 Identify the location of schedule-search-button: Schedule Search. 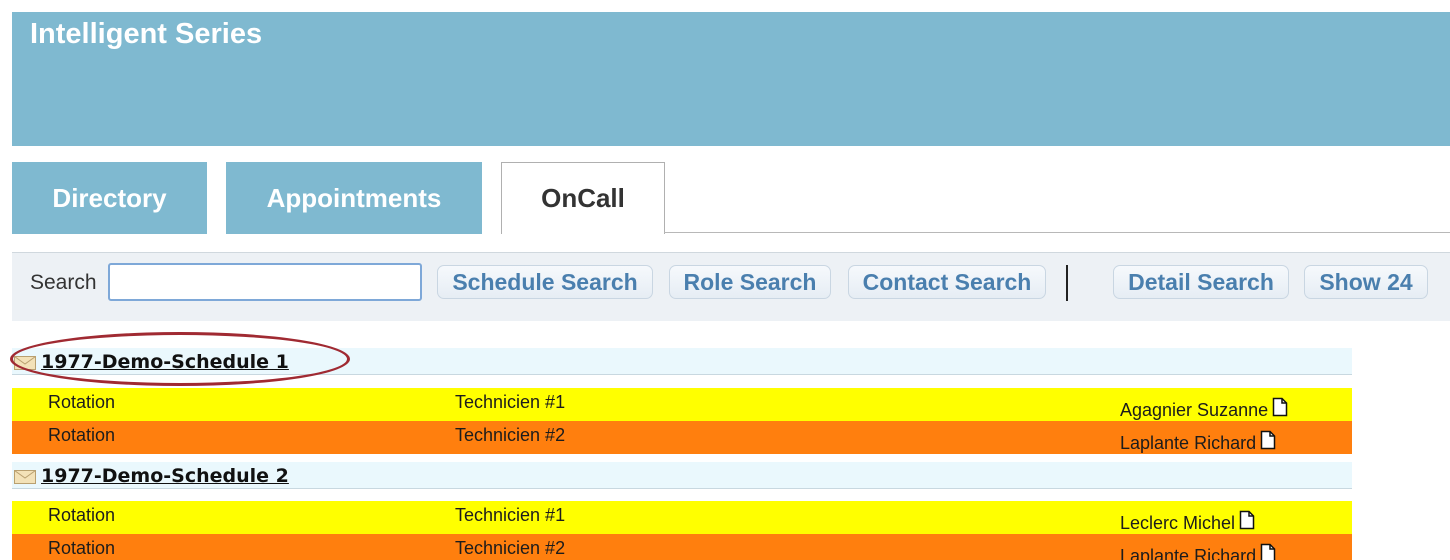
(545, 282).